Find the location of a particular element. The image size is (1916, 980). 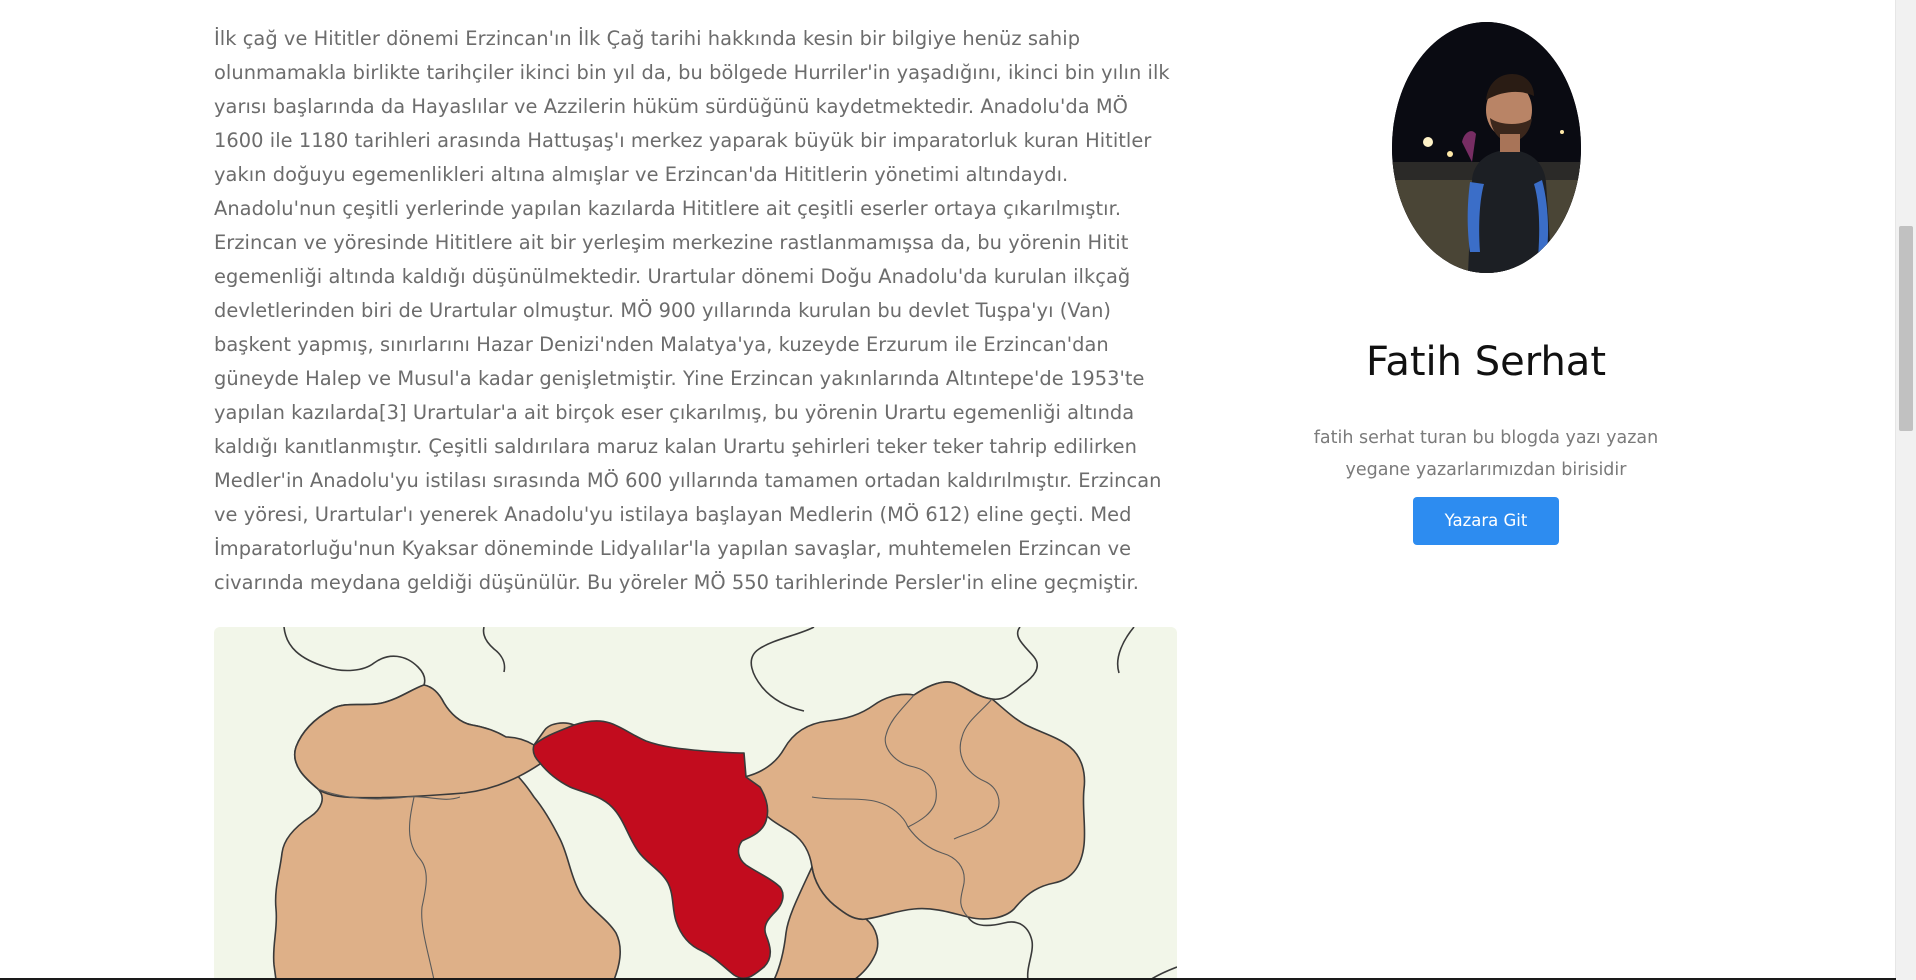

author-avatar is located at coordinates (1486, 147).